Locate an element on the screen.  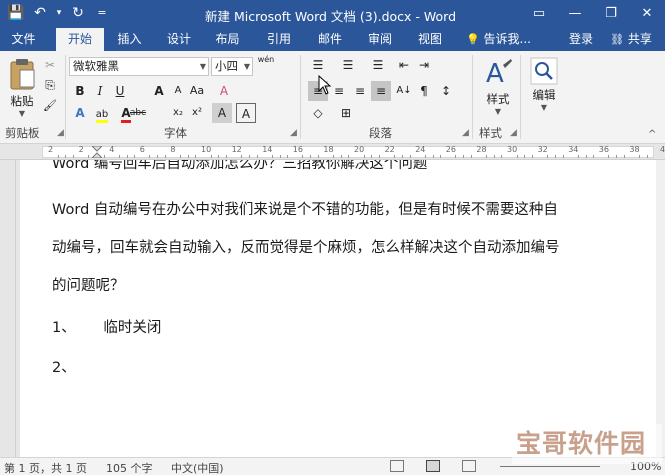
tab-references: 引用 is located at coordinates (279, 39).